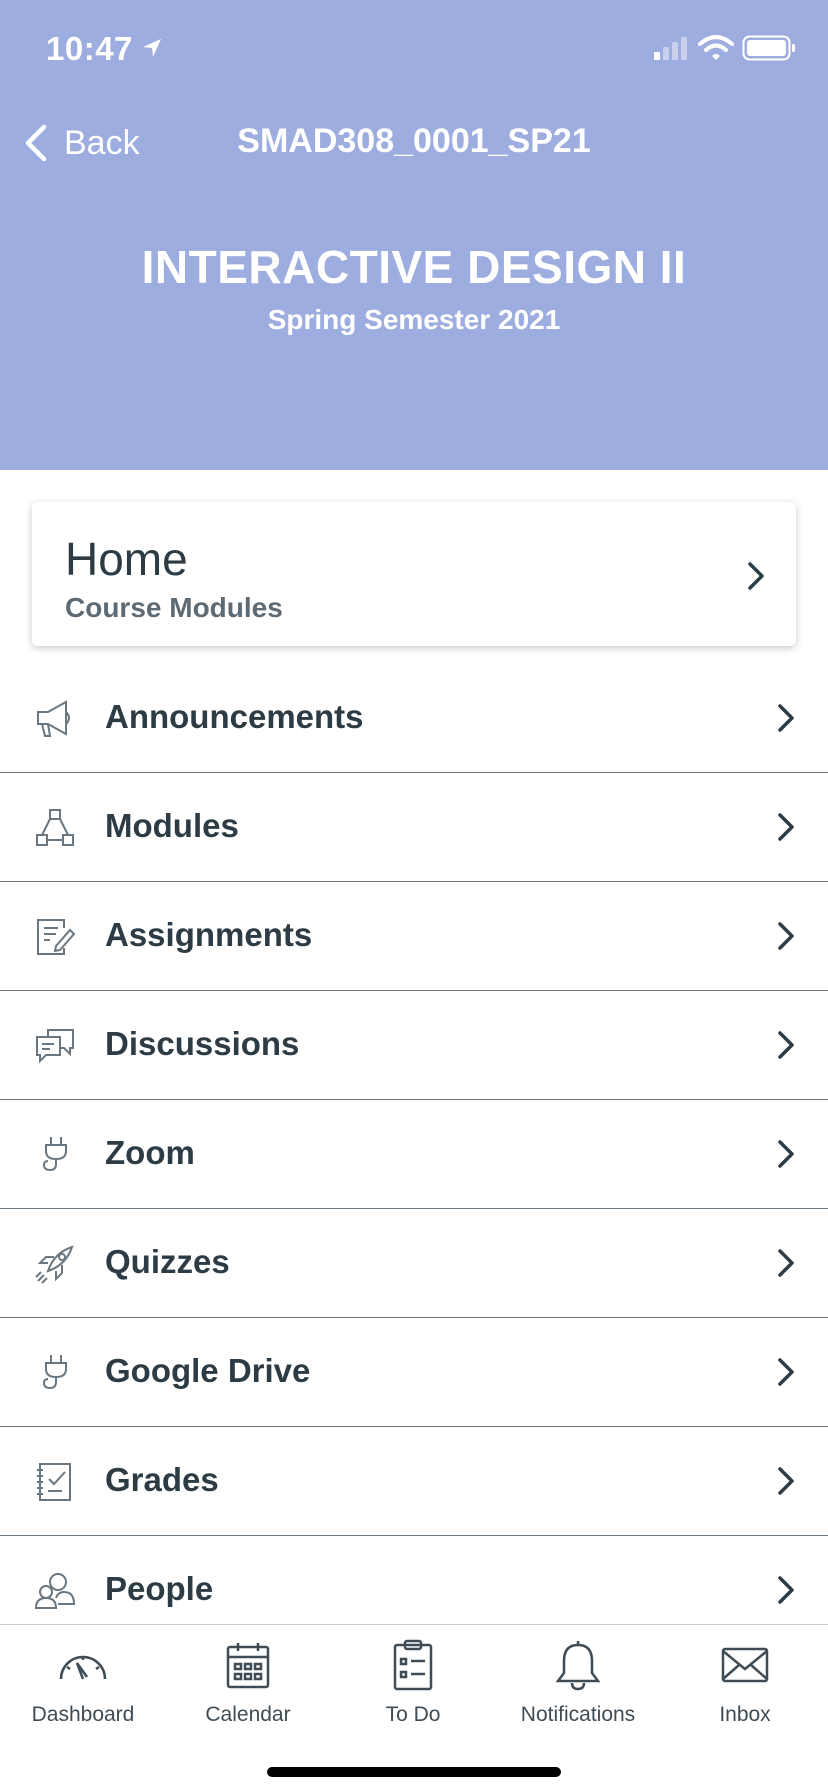  I want to click on menu-item-google-drive: Google Drive, so click(414, 1372).